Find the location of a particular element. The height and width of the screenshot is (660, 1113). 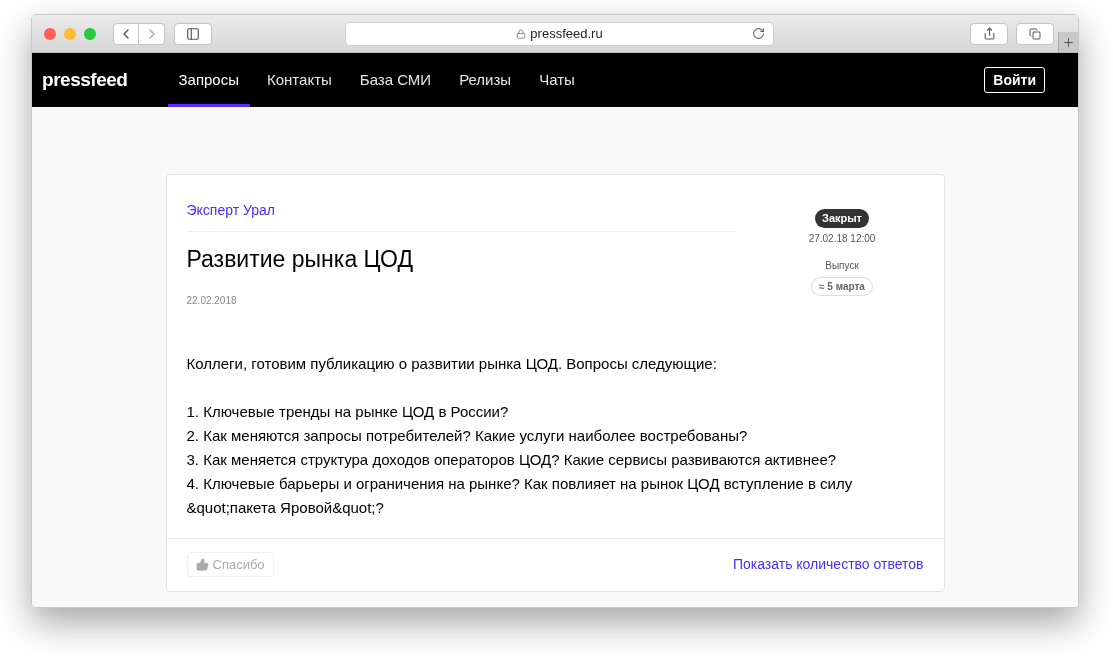

deadline-text: 27.02.18 12:00 is located at coordinates (842, 238).